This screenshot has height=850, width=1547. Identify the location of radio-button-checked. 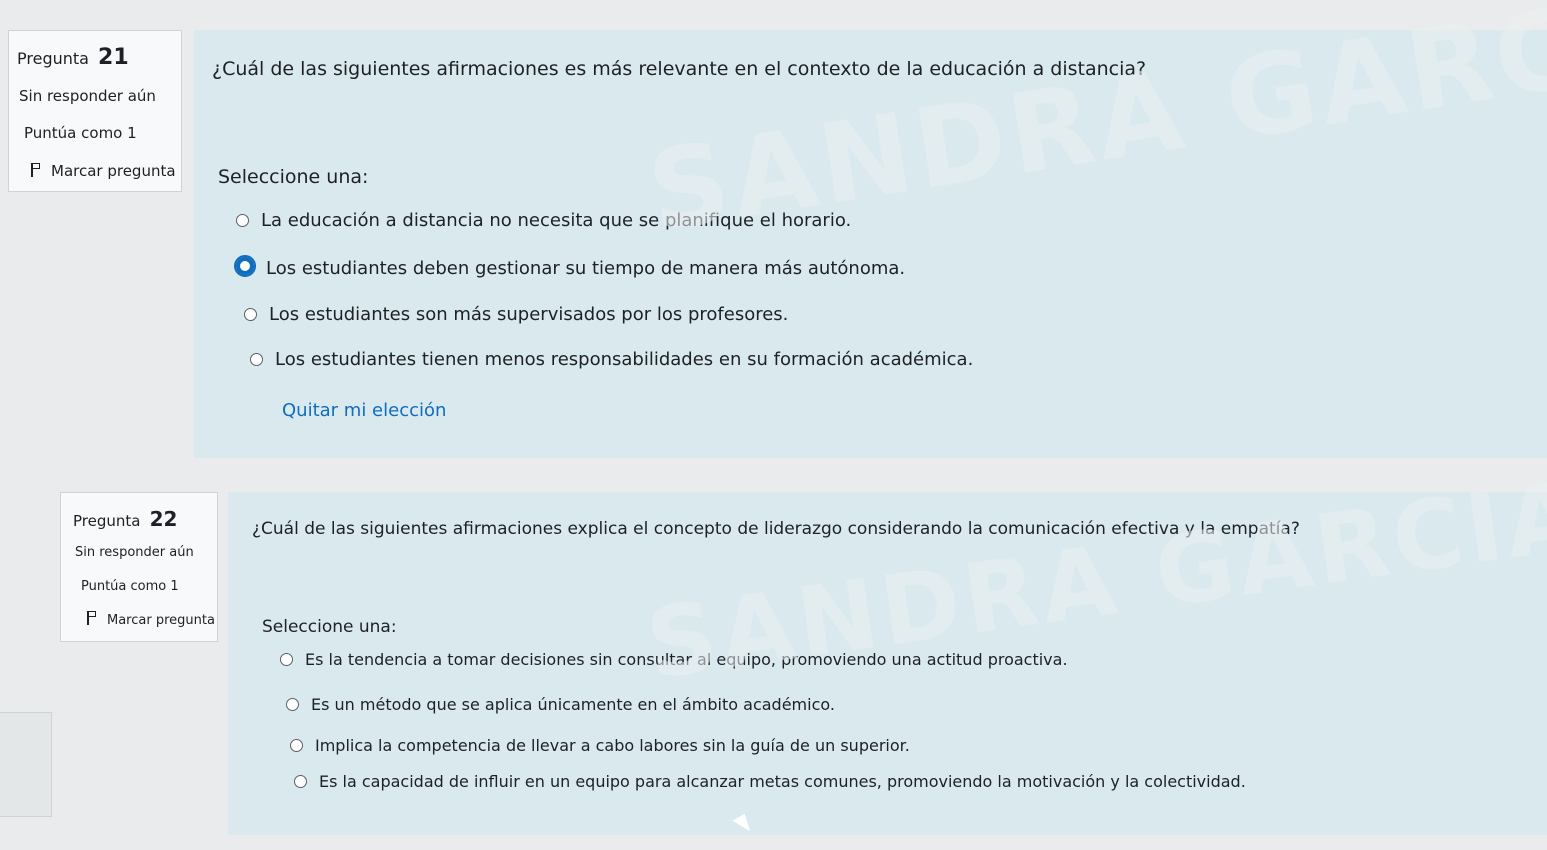
(245, 266).